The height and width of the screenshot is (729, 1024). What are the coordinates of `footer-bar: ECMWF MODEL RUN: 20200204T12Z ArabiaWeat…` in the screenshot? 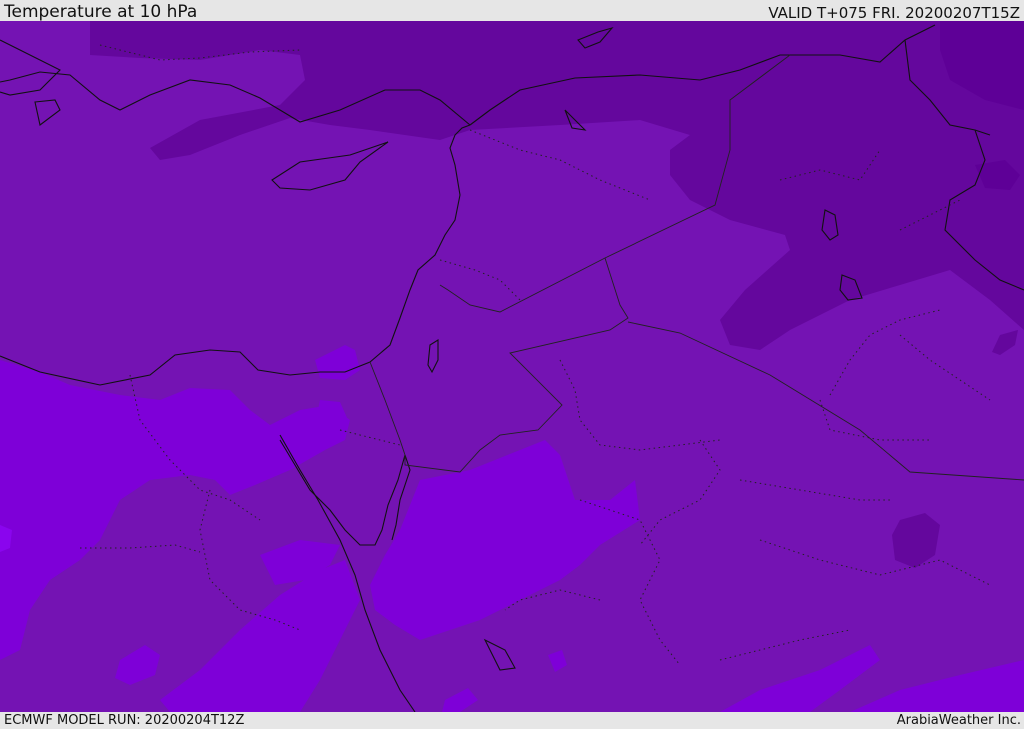 It's located at (512, 720).